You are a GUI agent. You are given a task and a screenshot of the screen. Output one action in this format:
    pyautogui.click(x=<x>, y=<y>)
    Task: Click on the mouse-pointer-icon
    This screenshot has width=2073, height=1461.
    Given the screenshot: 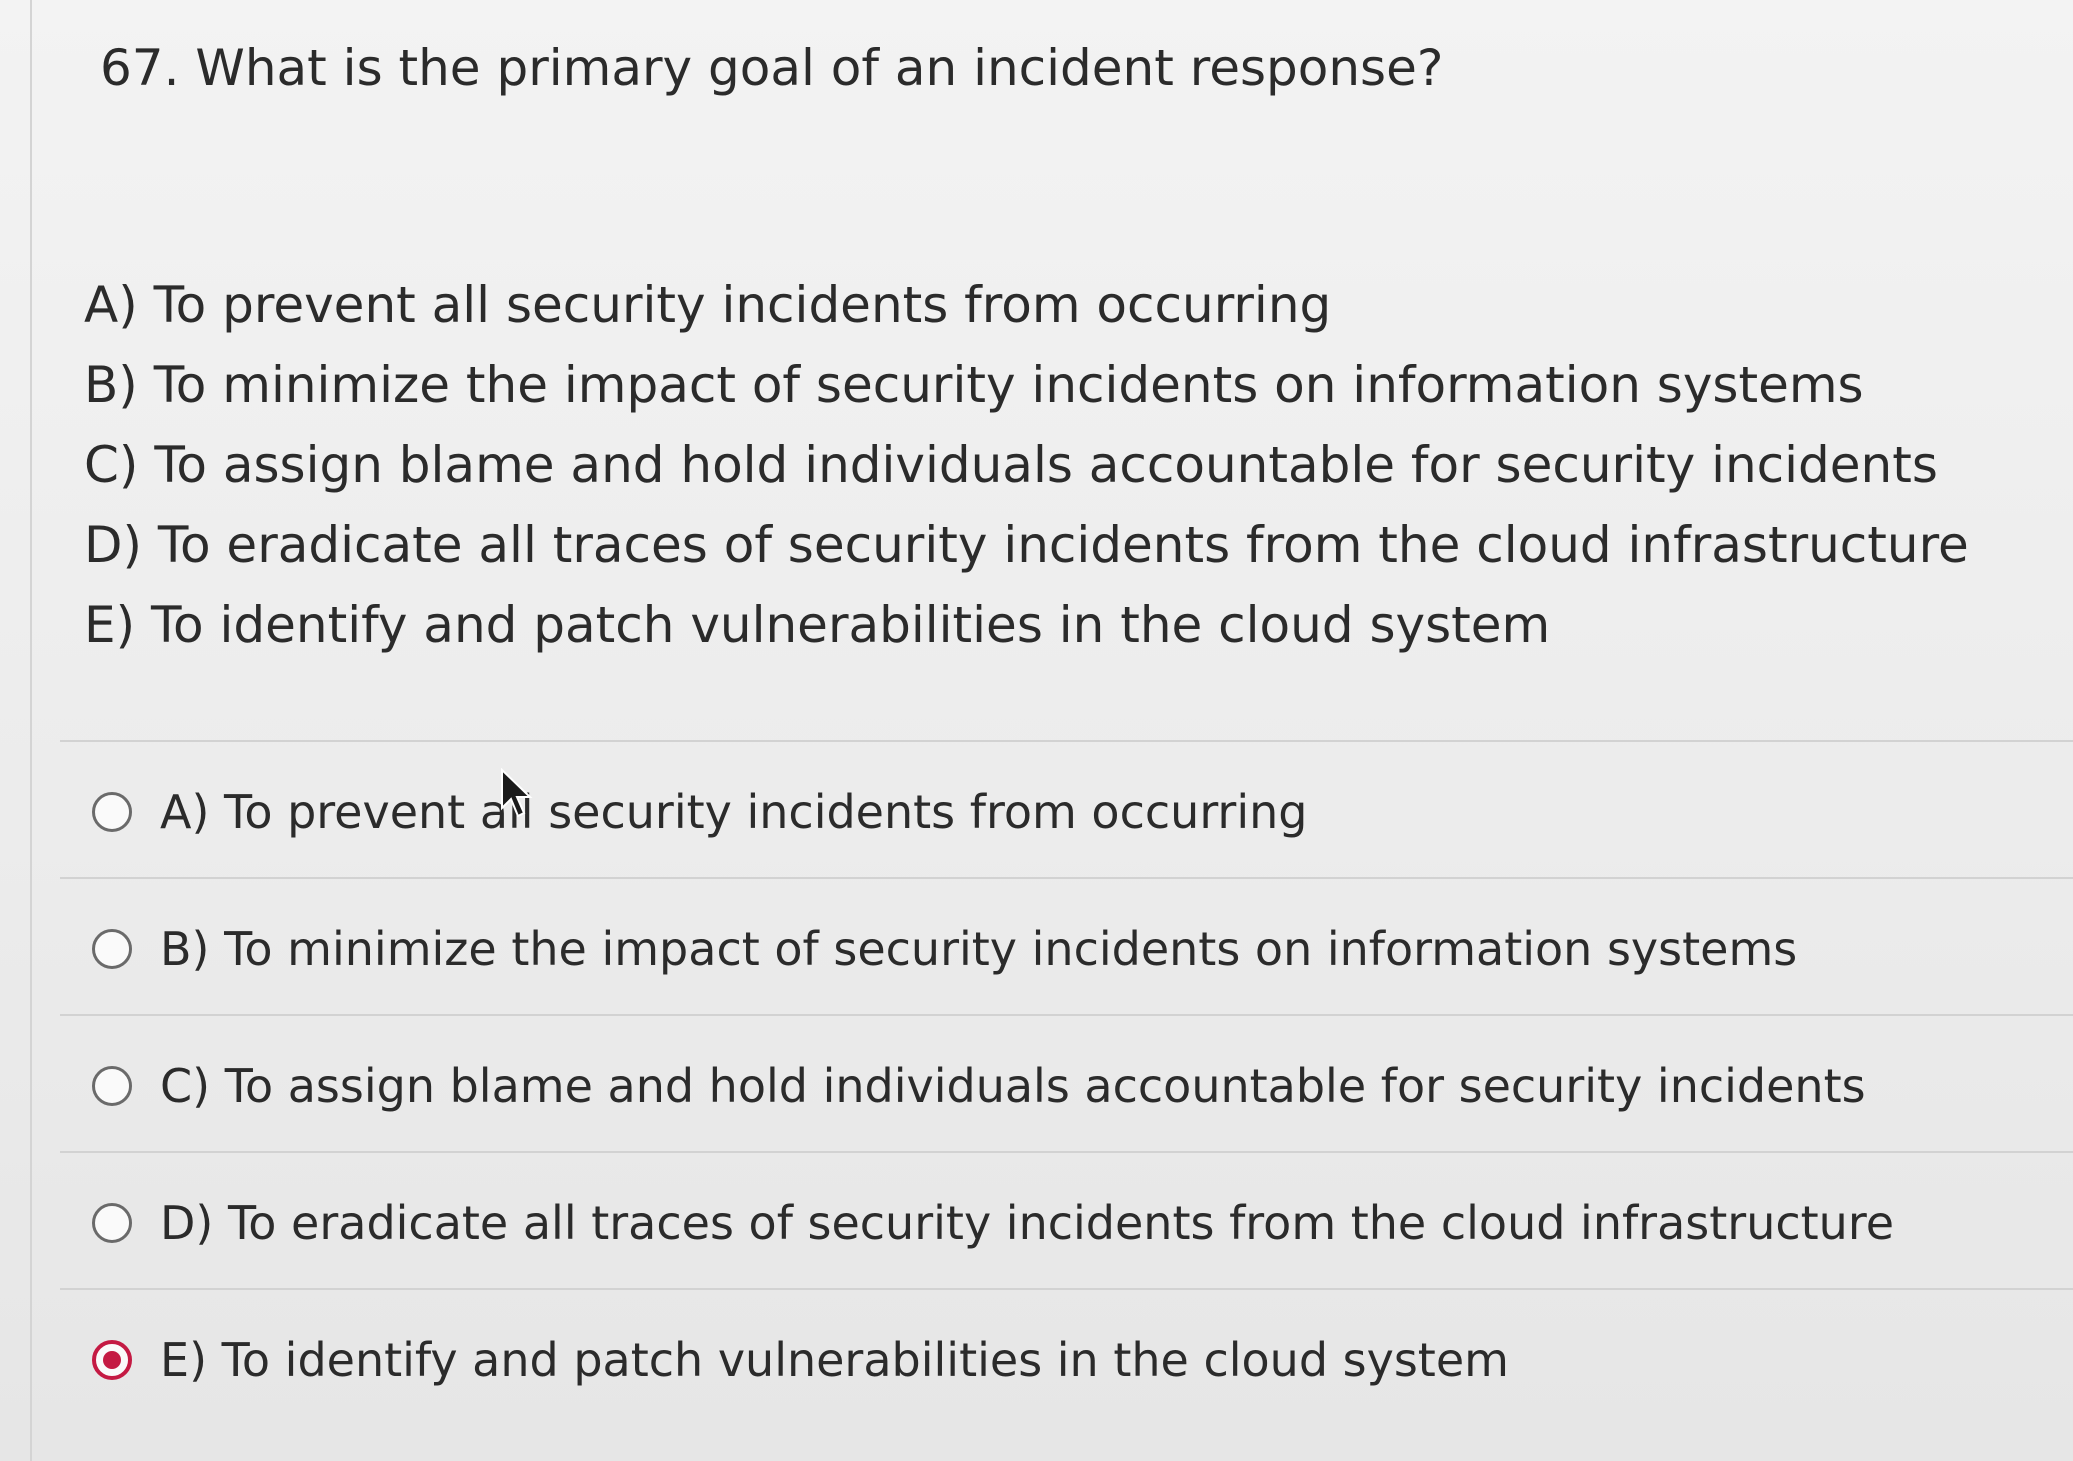 What is the action you would take?
    pyautogui.click(x=517, y=793)
    